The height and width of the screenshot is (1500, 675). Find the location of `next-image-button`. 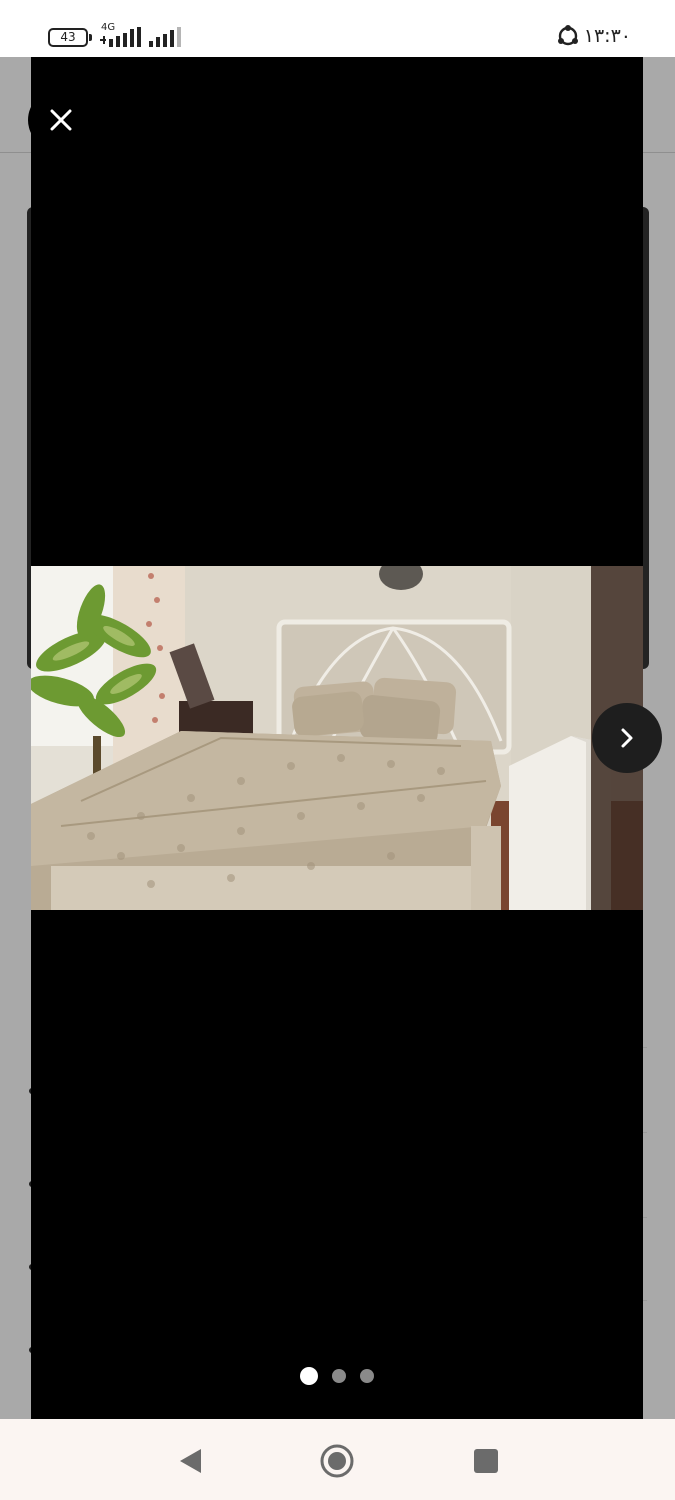

next-image-button is located at coordinates (627, 738).